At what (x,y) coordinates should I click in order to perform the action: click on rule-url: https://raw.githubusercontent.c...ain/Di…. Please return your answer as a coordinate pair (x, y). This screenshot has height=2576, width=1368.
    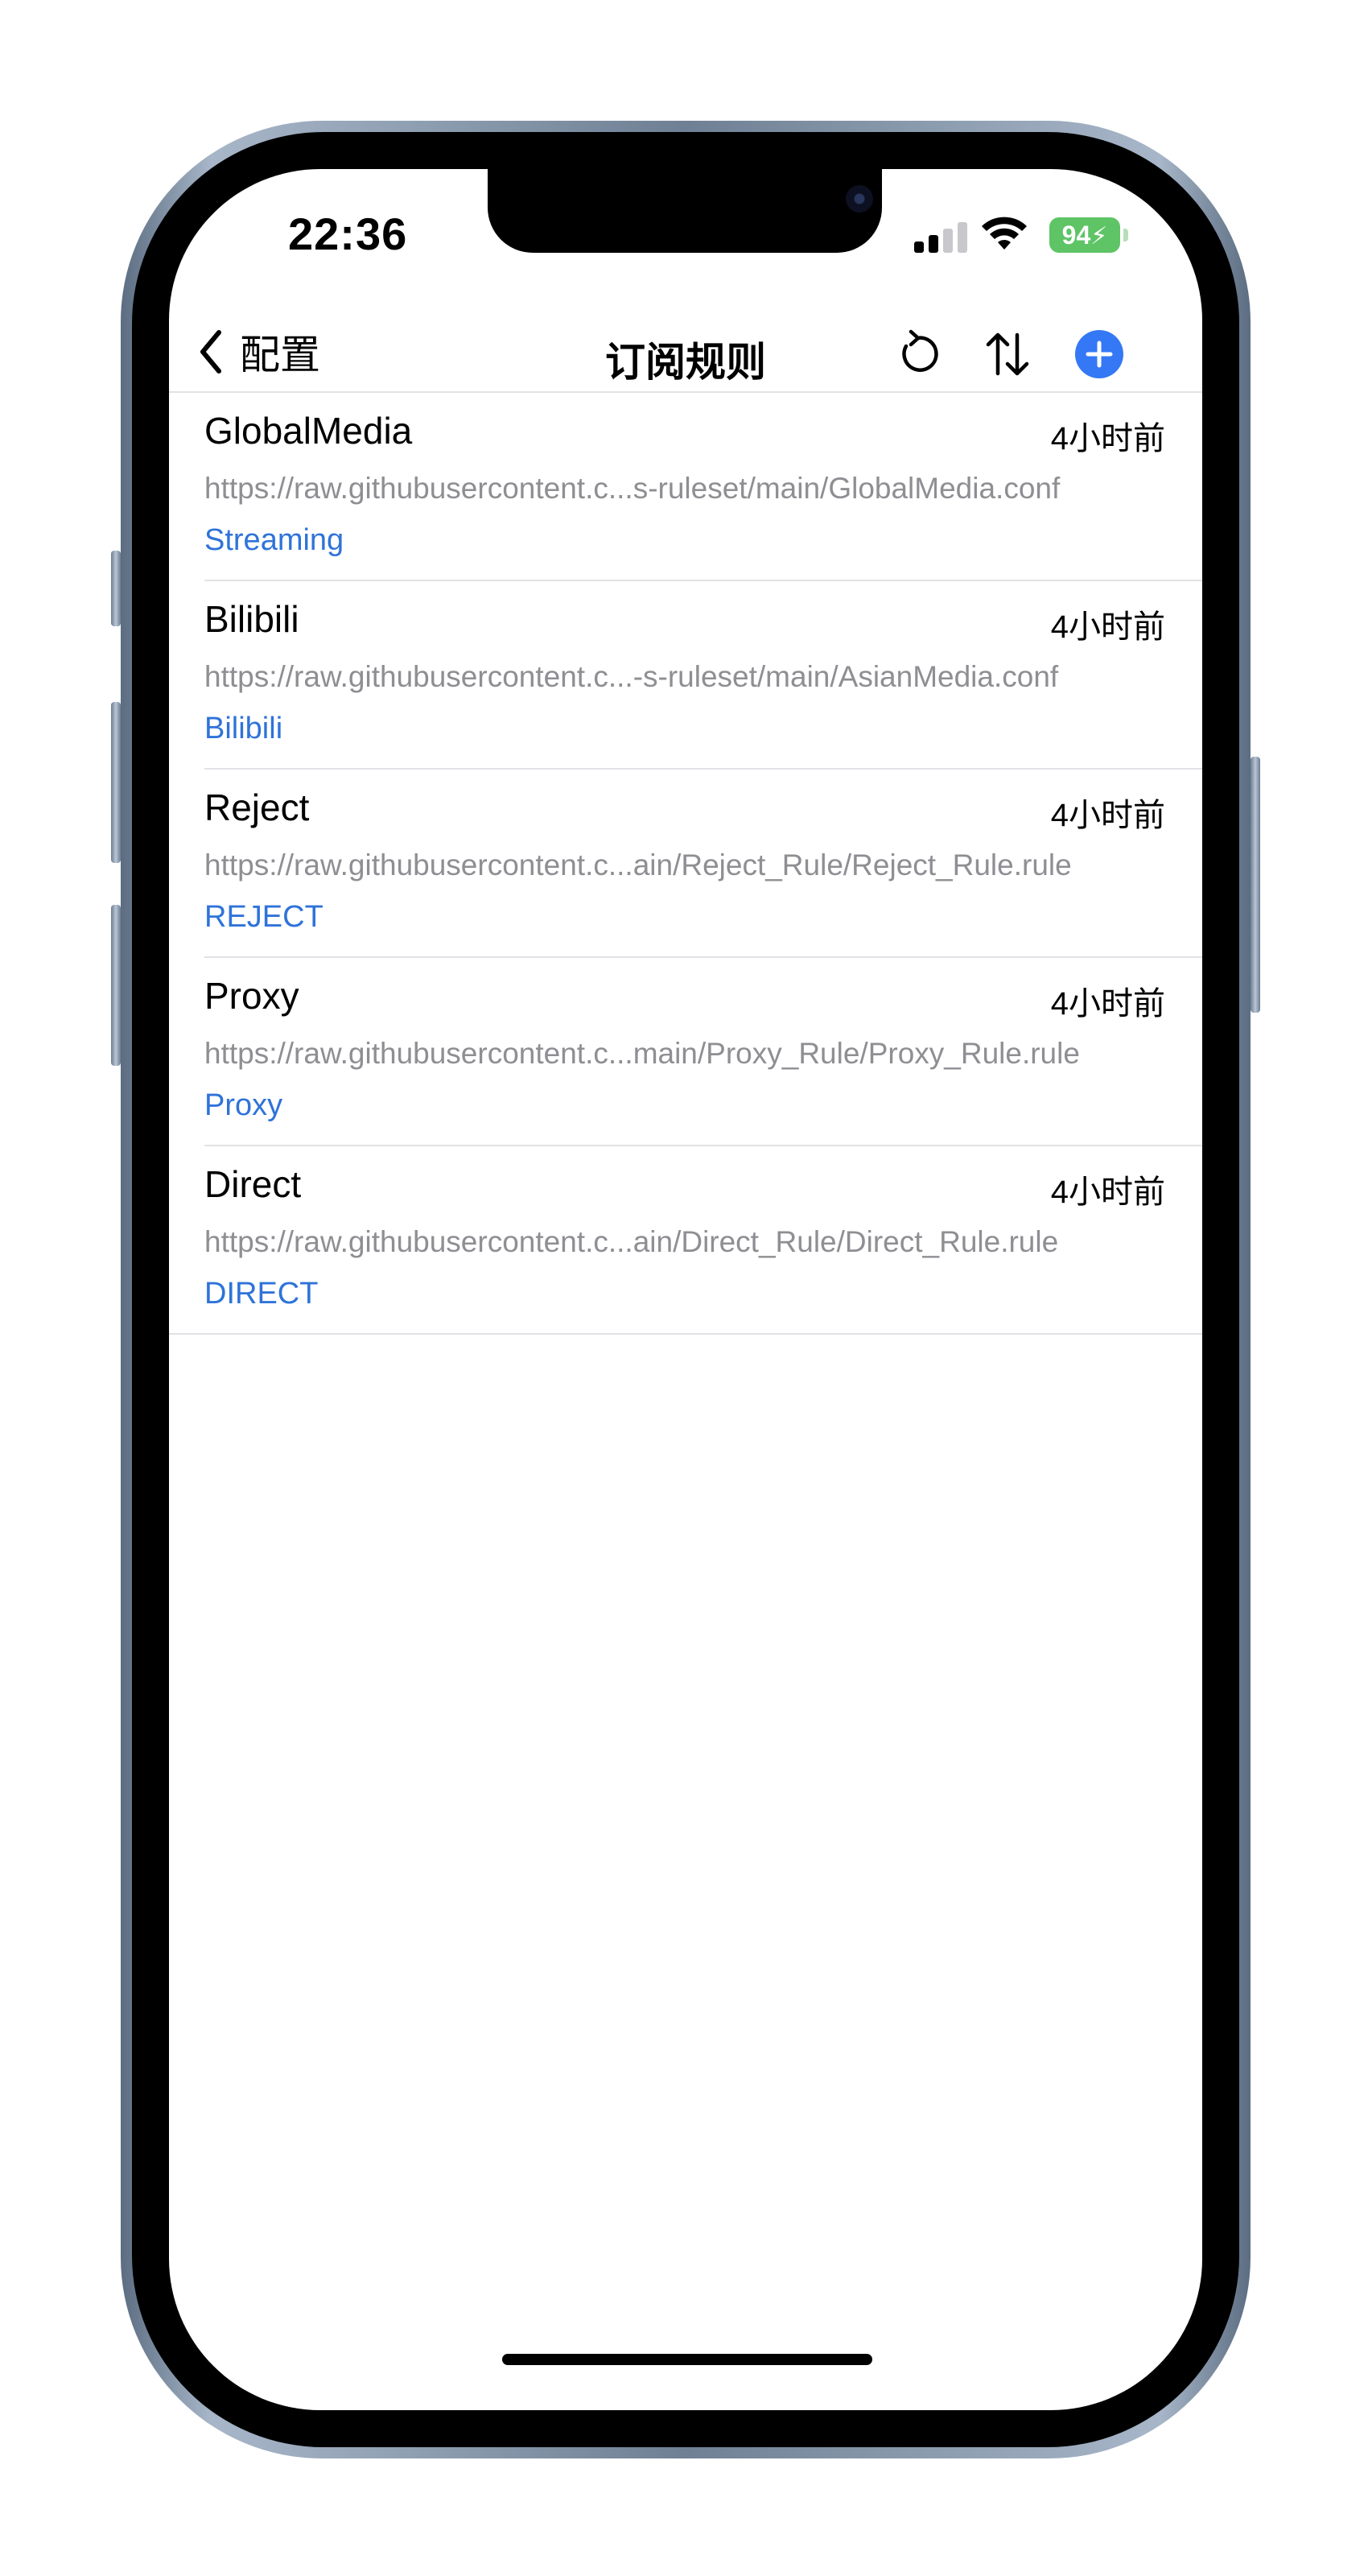
    Looking at the image, I should click on (631, 1241).